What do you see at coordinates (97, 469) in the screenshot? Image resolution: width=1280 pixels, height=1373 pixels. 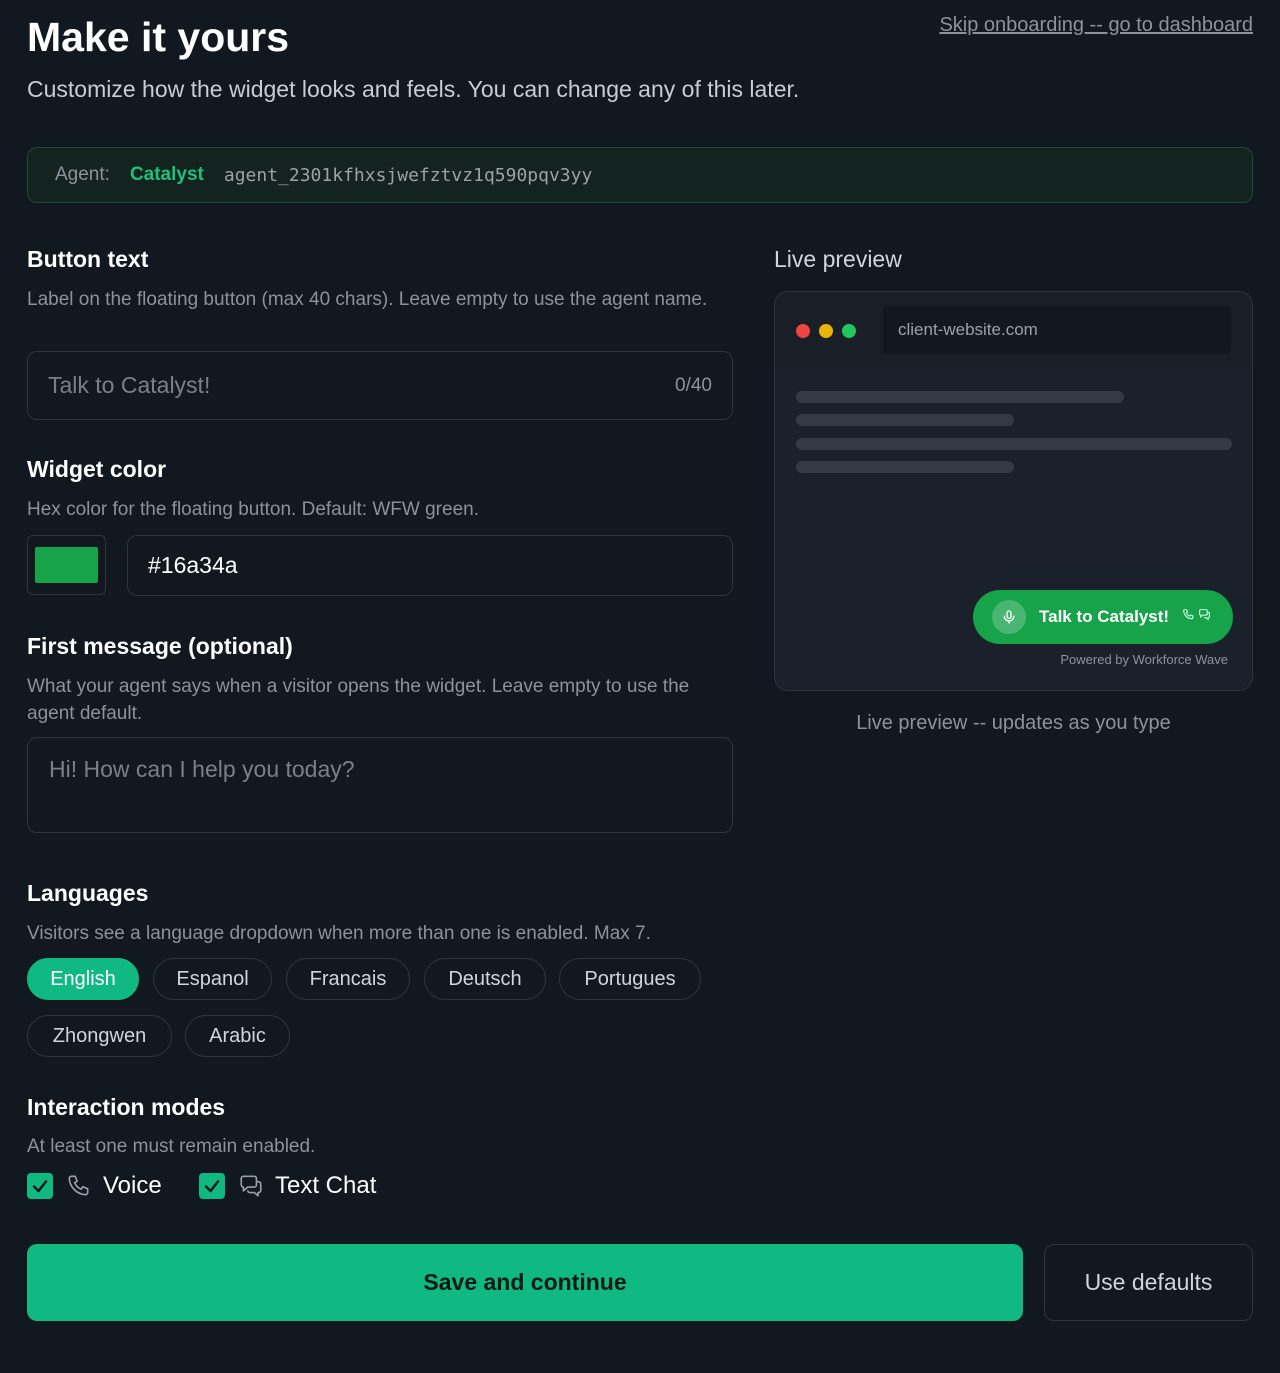 I see `widget-color-title: Widget color` at bounding box center [97, 469].